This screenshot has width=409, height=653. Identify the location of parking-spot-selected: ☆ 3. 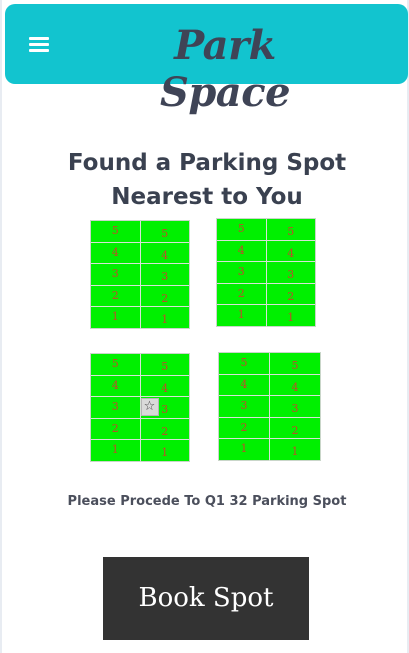
(165, 407).